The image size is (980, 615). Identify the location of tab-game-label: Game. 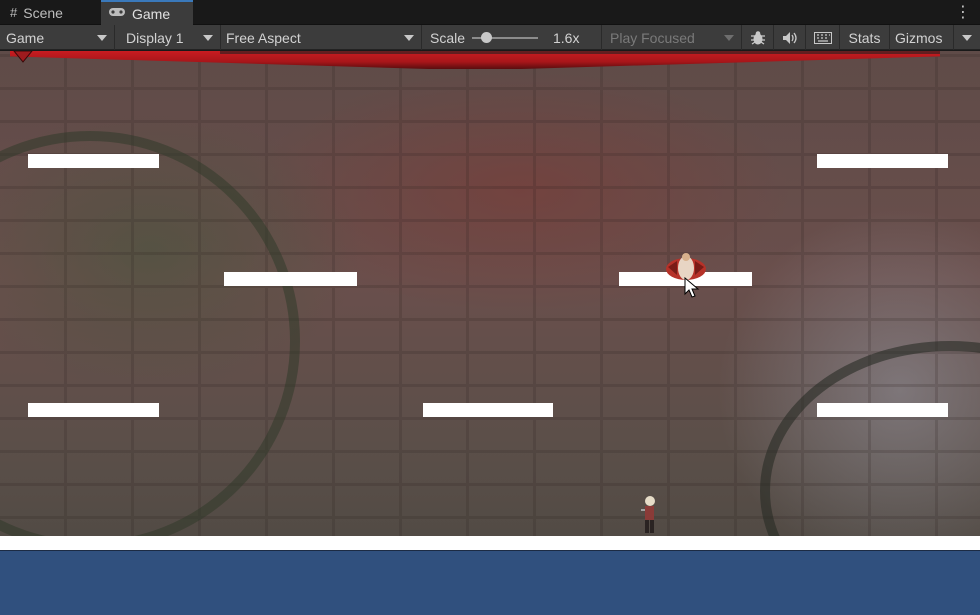
(151, 13).